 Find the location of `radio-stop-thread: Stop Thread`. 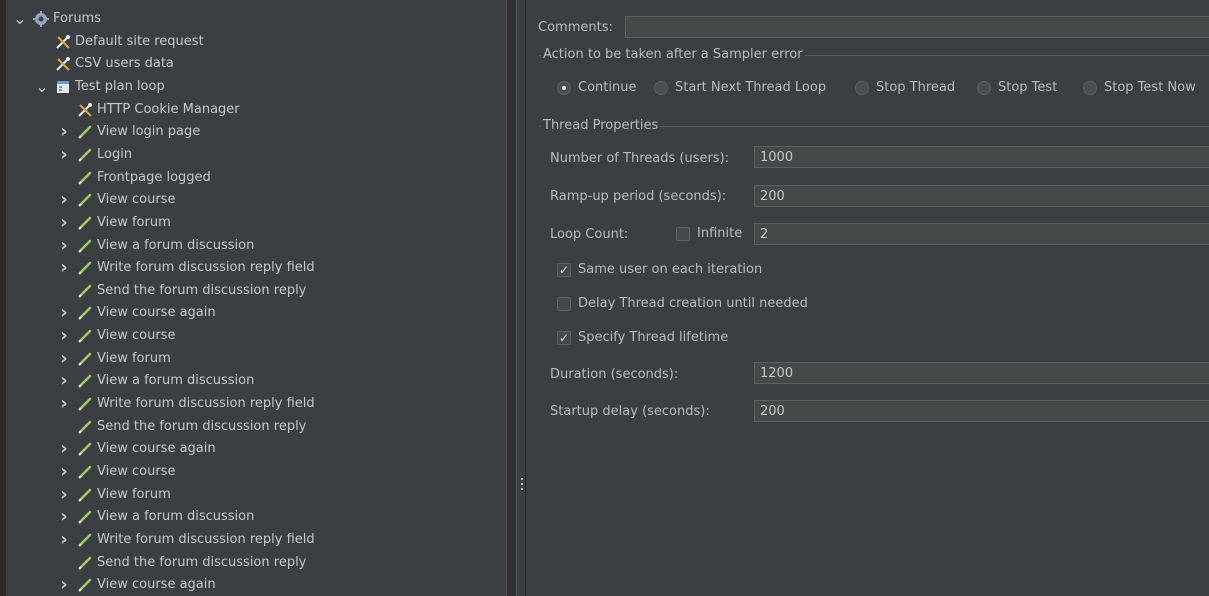

radio-stop-thread: Stop Thread is located at coordinates (905, 87).